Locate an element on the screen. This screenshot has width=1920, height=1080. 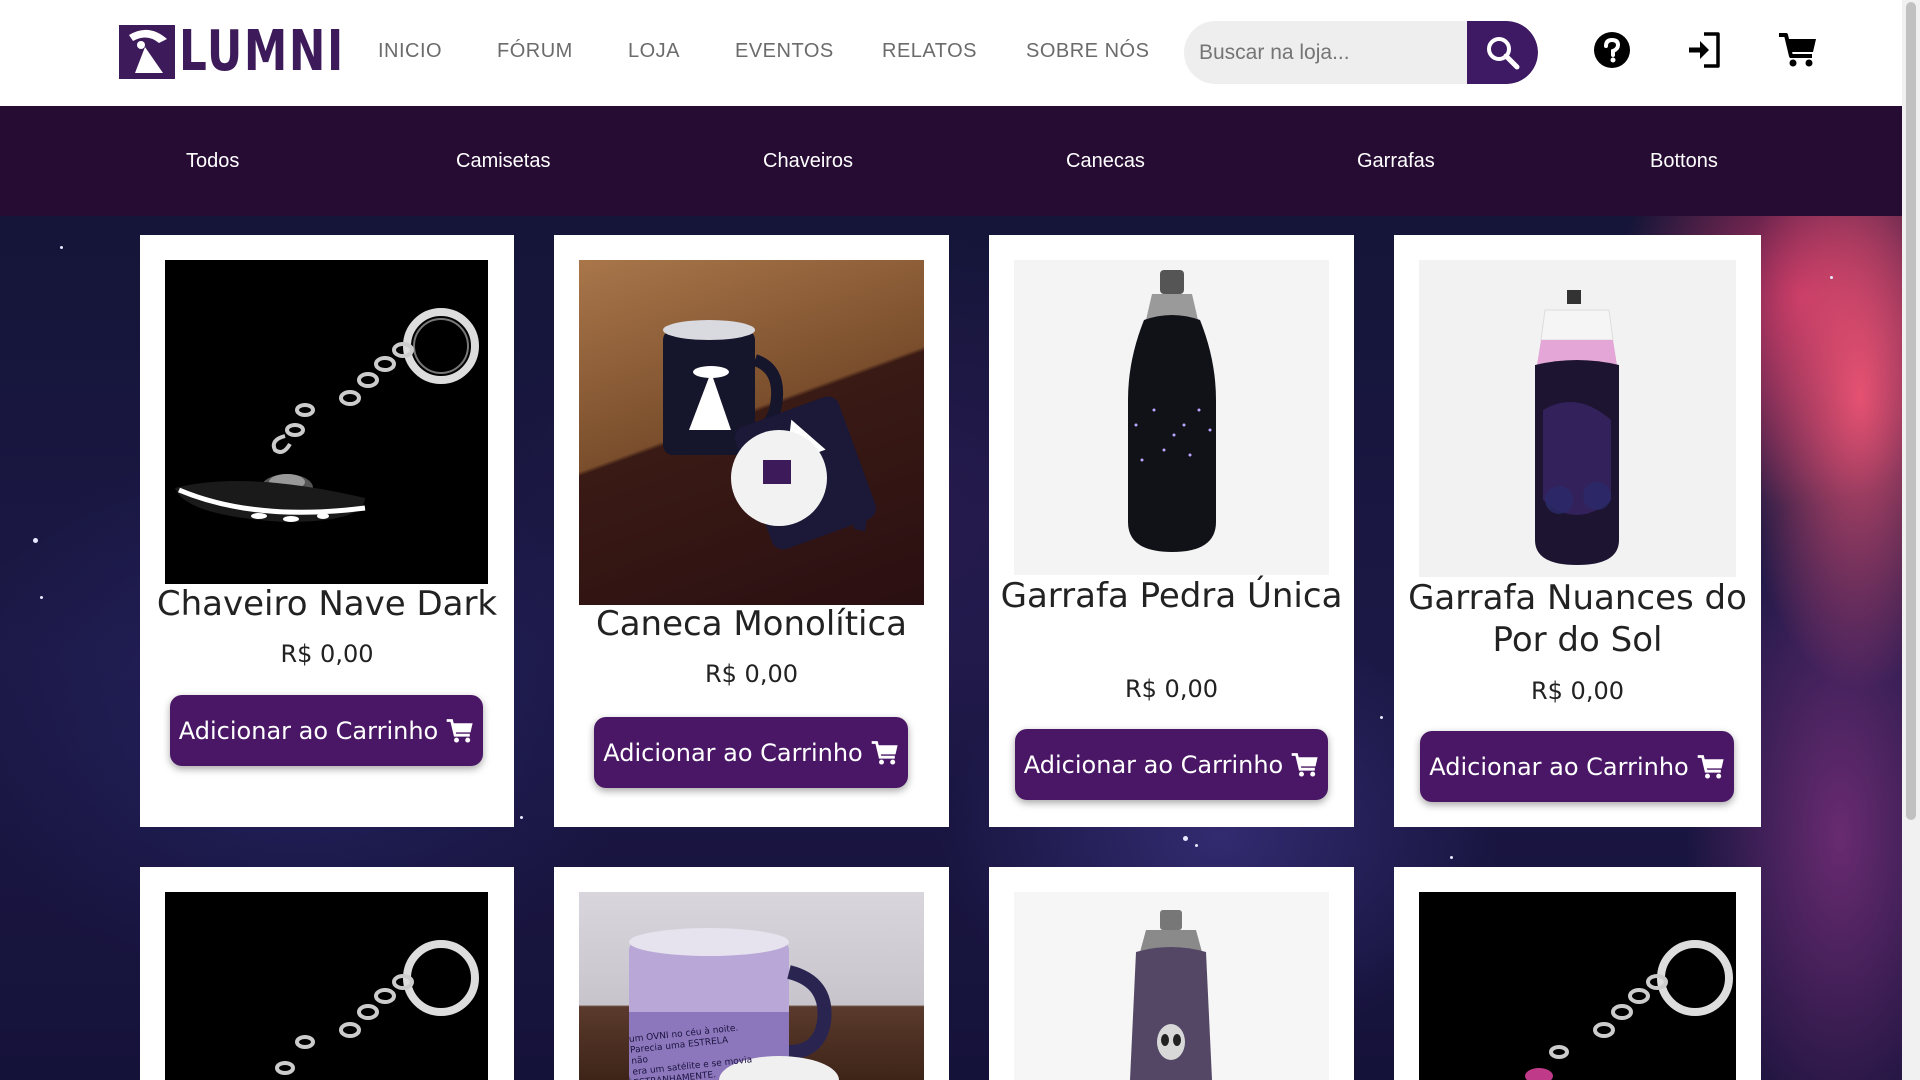
nav-sobre-nos: SOBRE NÓS is located at coordinates (1087, 51).